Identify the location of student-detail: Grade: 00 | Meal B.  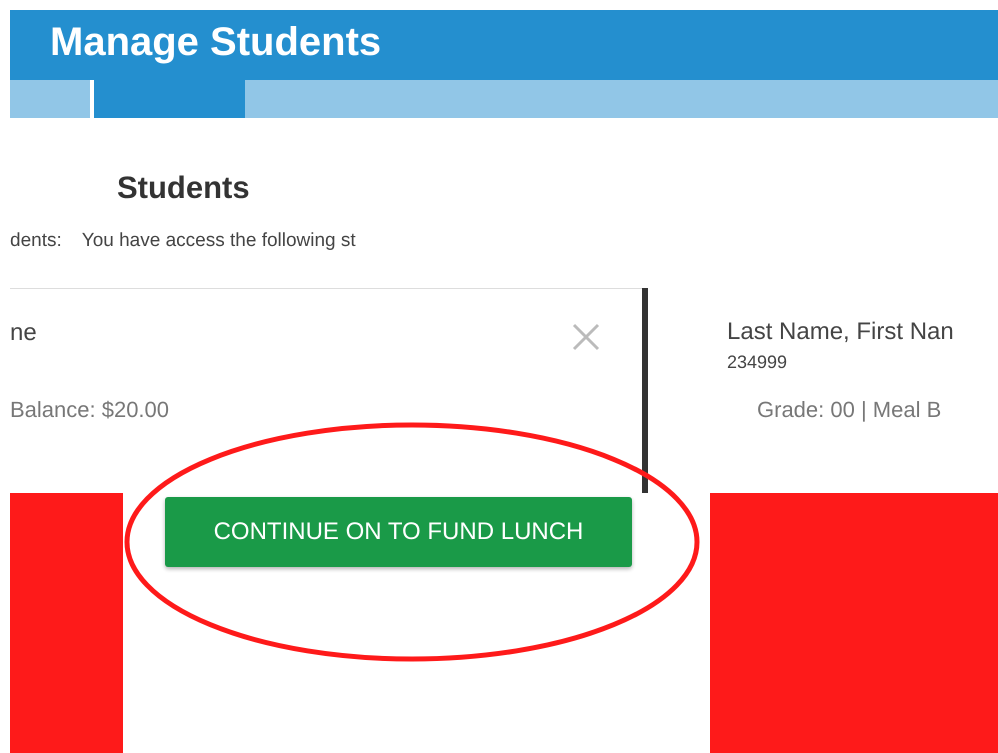
(849, 410).